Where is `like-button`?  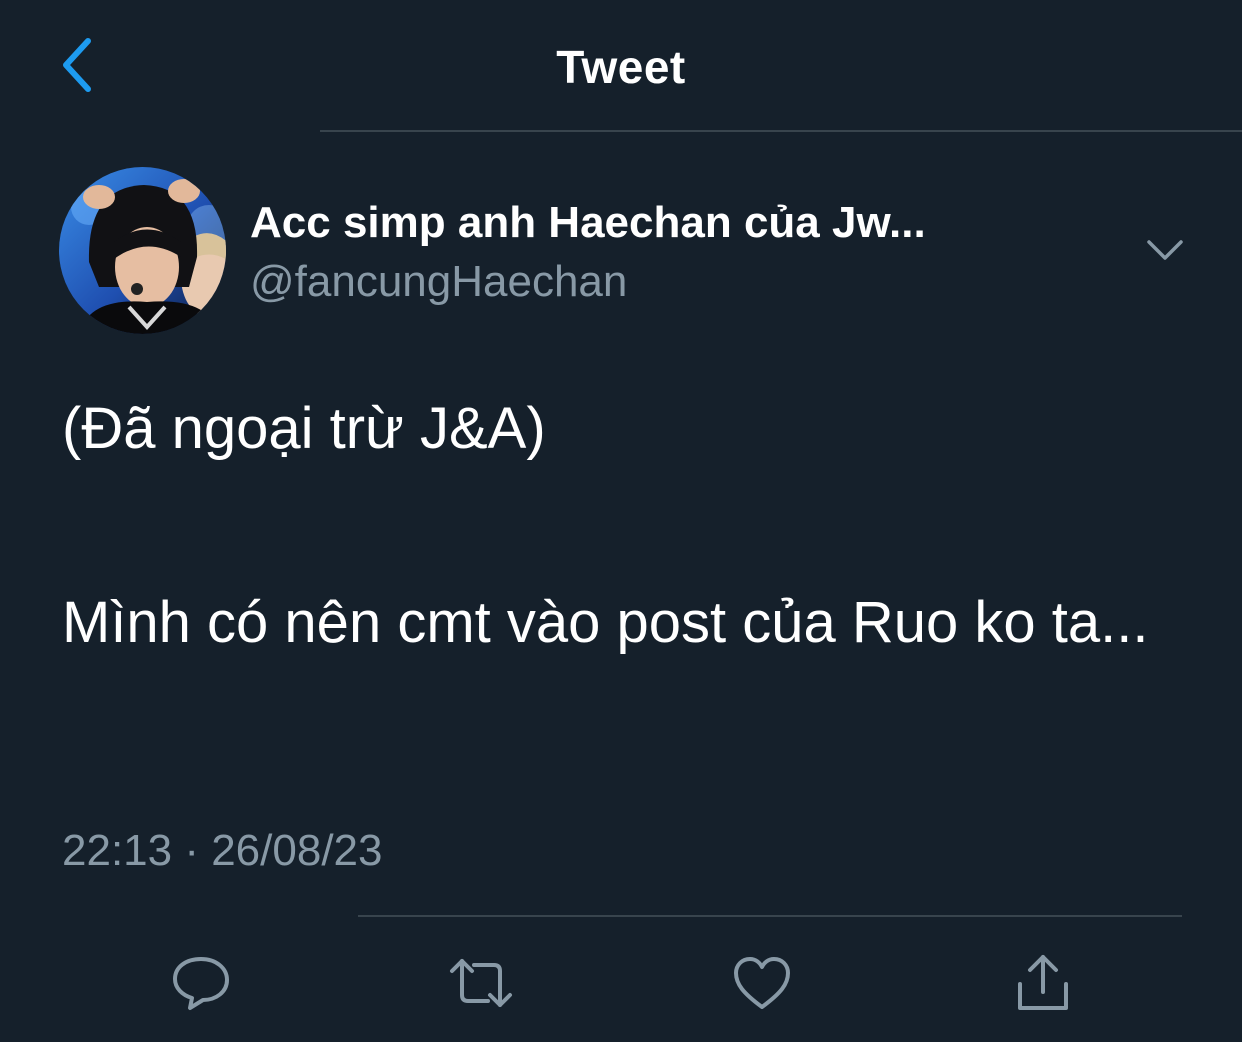 like-button is located at coordinates (762, 983).